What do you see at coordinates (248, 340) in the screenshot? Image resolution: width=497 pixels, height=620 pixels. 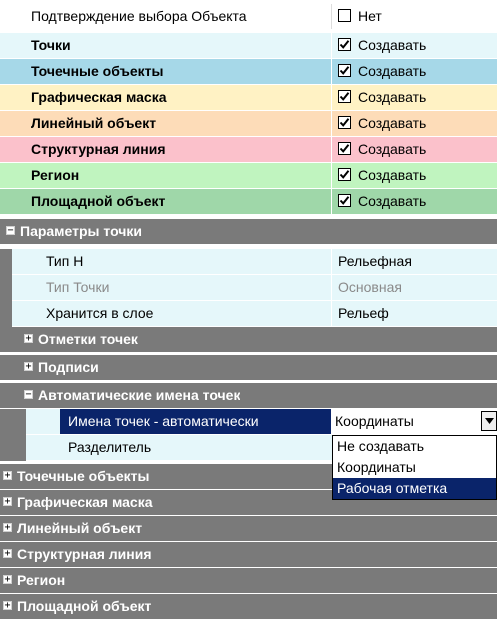 I see `category-point-marks: + Отметки точек` at bounding box center [248, 340].